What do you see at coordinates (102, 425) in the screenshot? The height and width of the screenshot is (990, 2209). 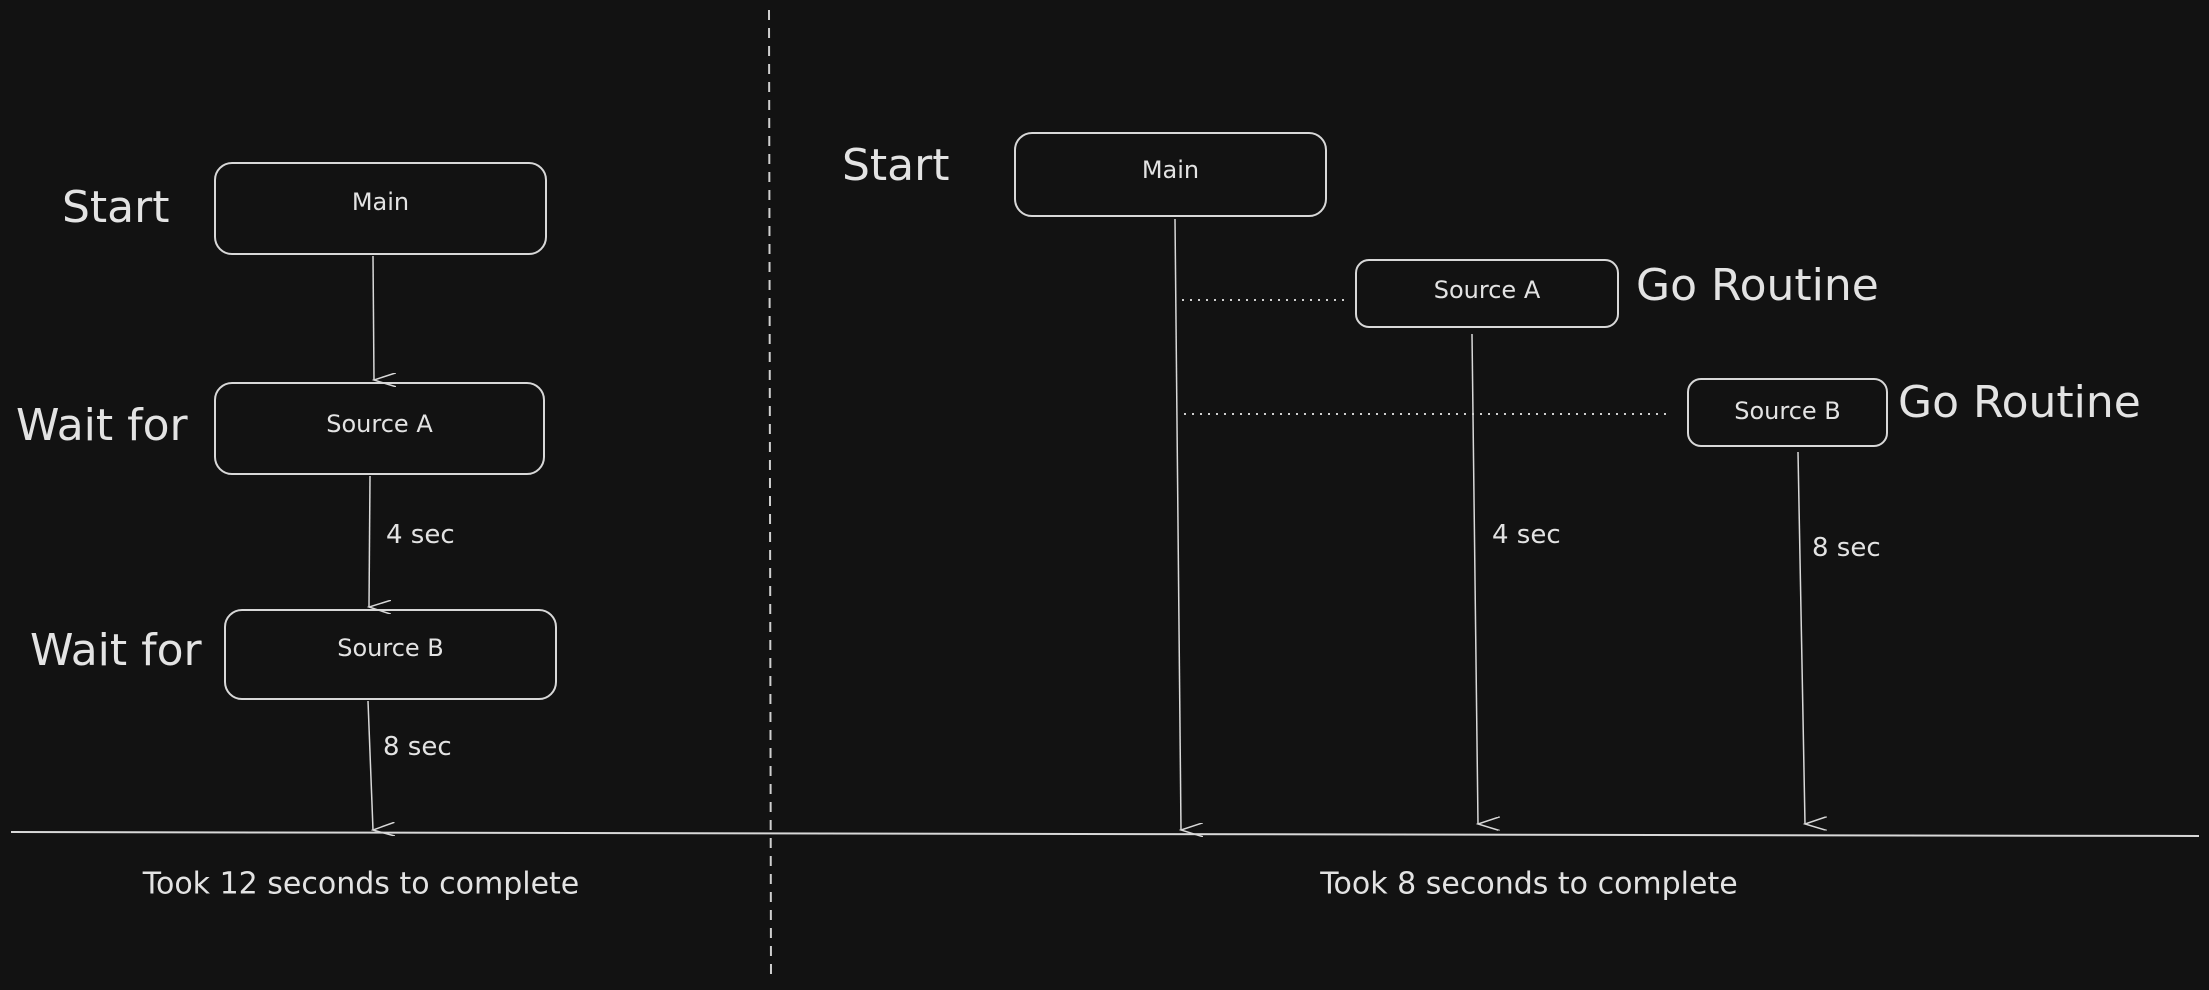 I see `left-wait-for-a-label: Wait for` at bounding box center [102, 425].